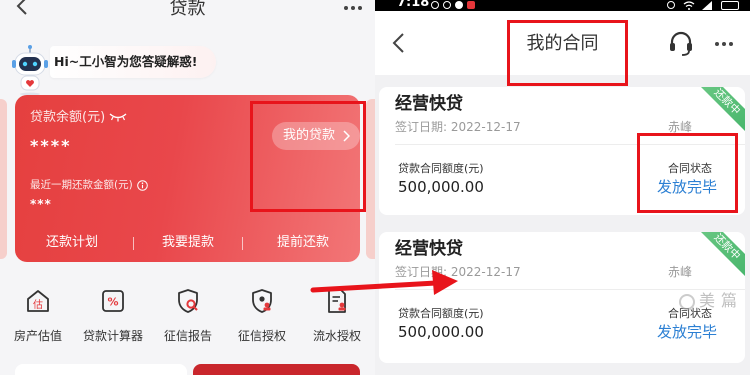  What do you see at coordinates (38, 304) in the screenshot?
I see `house-valuation-glyph: 估` at bounding box center [38, 304].